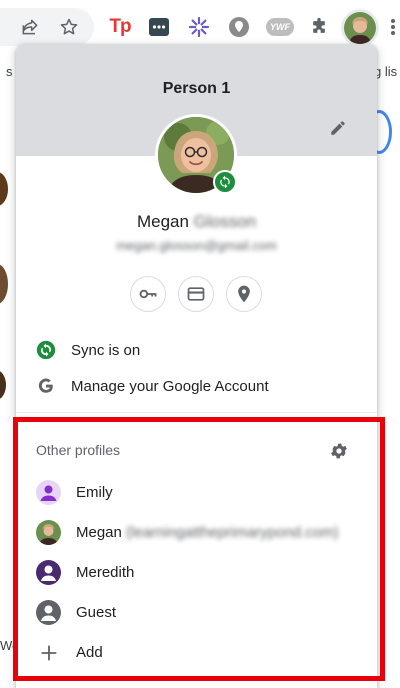 The height and width of the screenshot is (688, 400). I want to click on megan-avatar, so click(48, 532).